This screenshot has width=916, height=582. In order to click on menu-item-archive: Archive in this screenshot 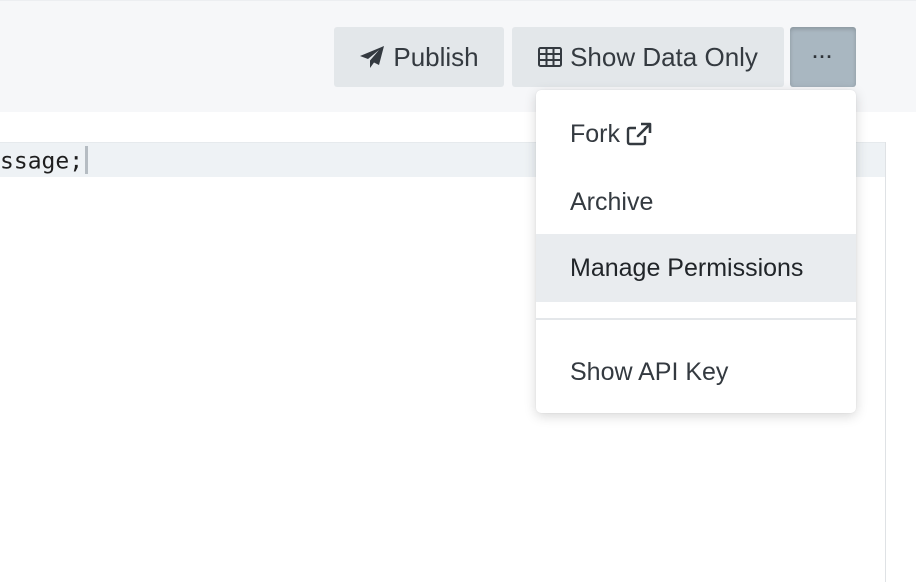, I will do `click(696, 202)`.